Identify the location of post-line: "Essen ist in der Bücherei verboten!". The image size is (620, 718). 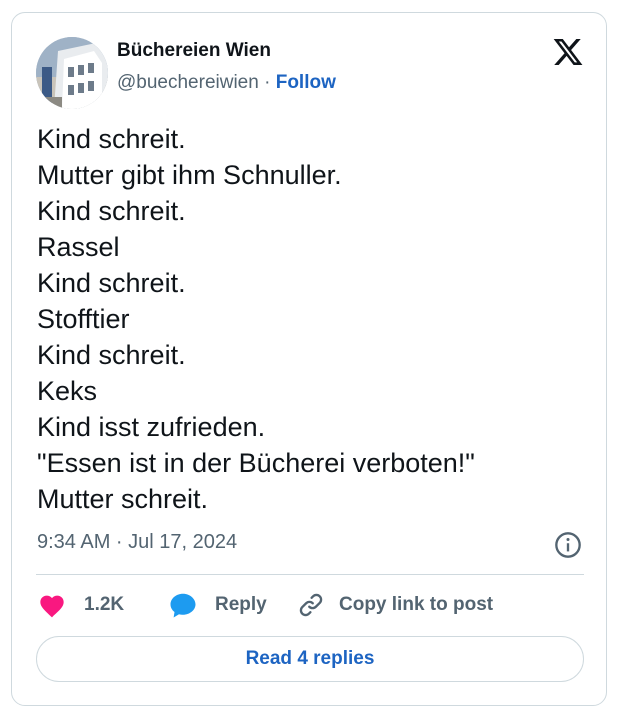
(256, 463).